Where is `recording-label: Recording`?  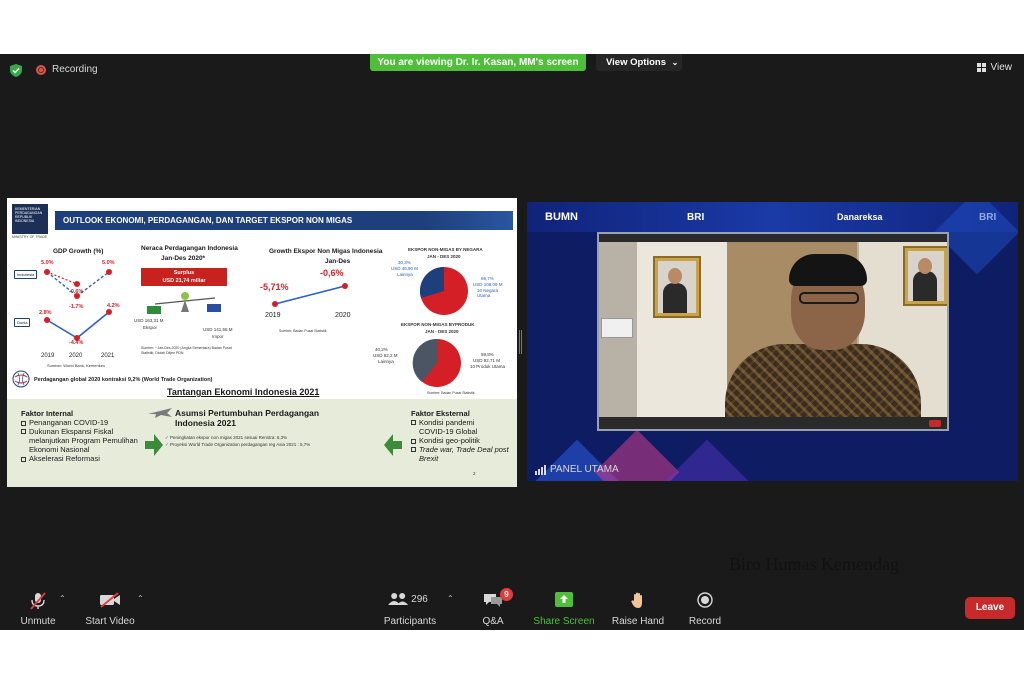 recording-label: Recording is located at coordinates (75, 69).